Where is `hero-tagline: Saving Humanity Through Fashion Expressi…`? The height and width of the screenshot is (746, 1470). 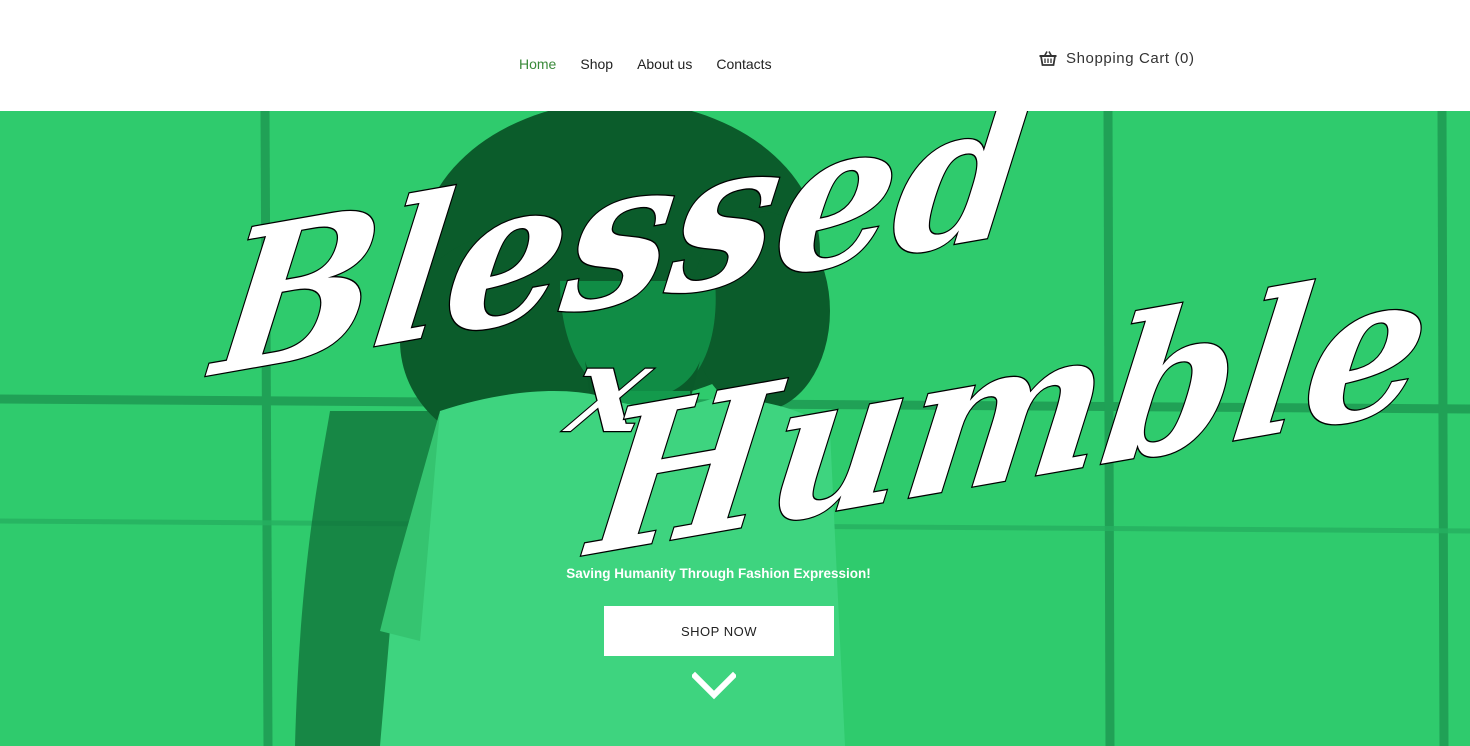
hero-tagline: Saving Humanity Through Fashion Expressi… is located at coordinates (718, 573).